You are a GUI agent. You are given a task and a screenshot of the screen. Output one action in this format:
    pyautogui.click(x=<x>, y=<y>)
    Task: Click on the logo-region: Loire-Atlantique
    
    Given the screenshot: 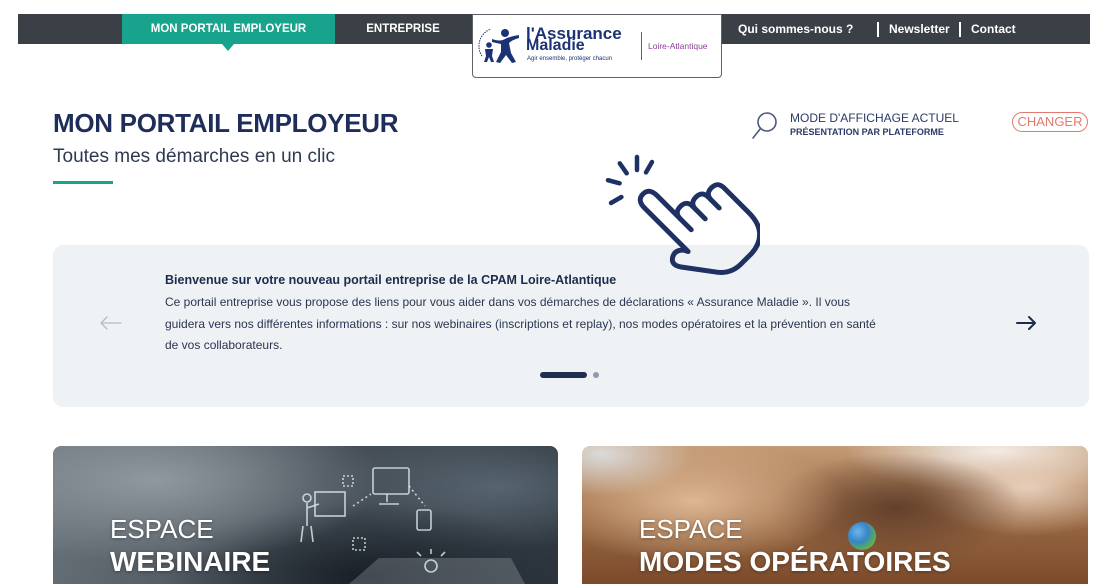 What is the action you would take?
    pyautogui.click(x=678, y=46)
    